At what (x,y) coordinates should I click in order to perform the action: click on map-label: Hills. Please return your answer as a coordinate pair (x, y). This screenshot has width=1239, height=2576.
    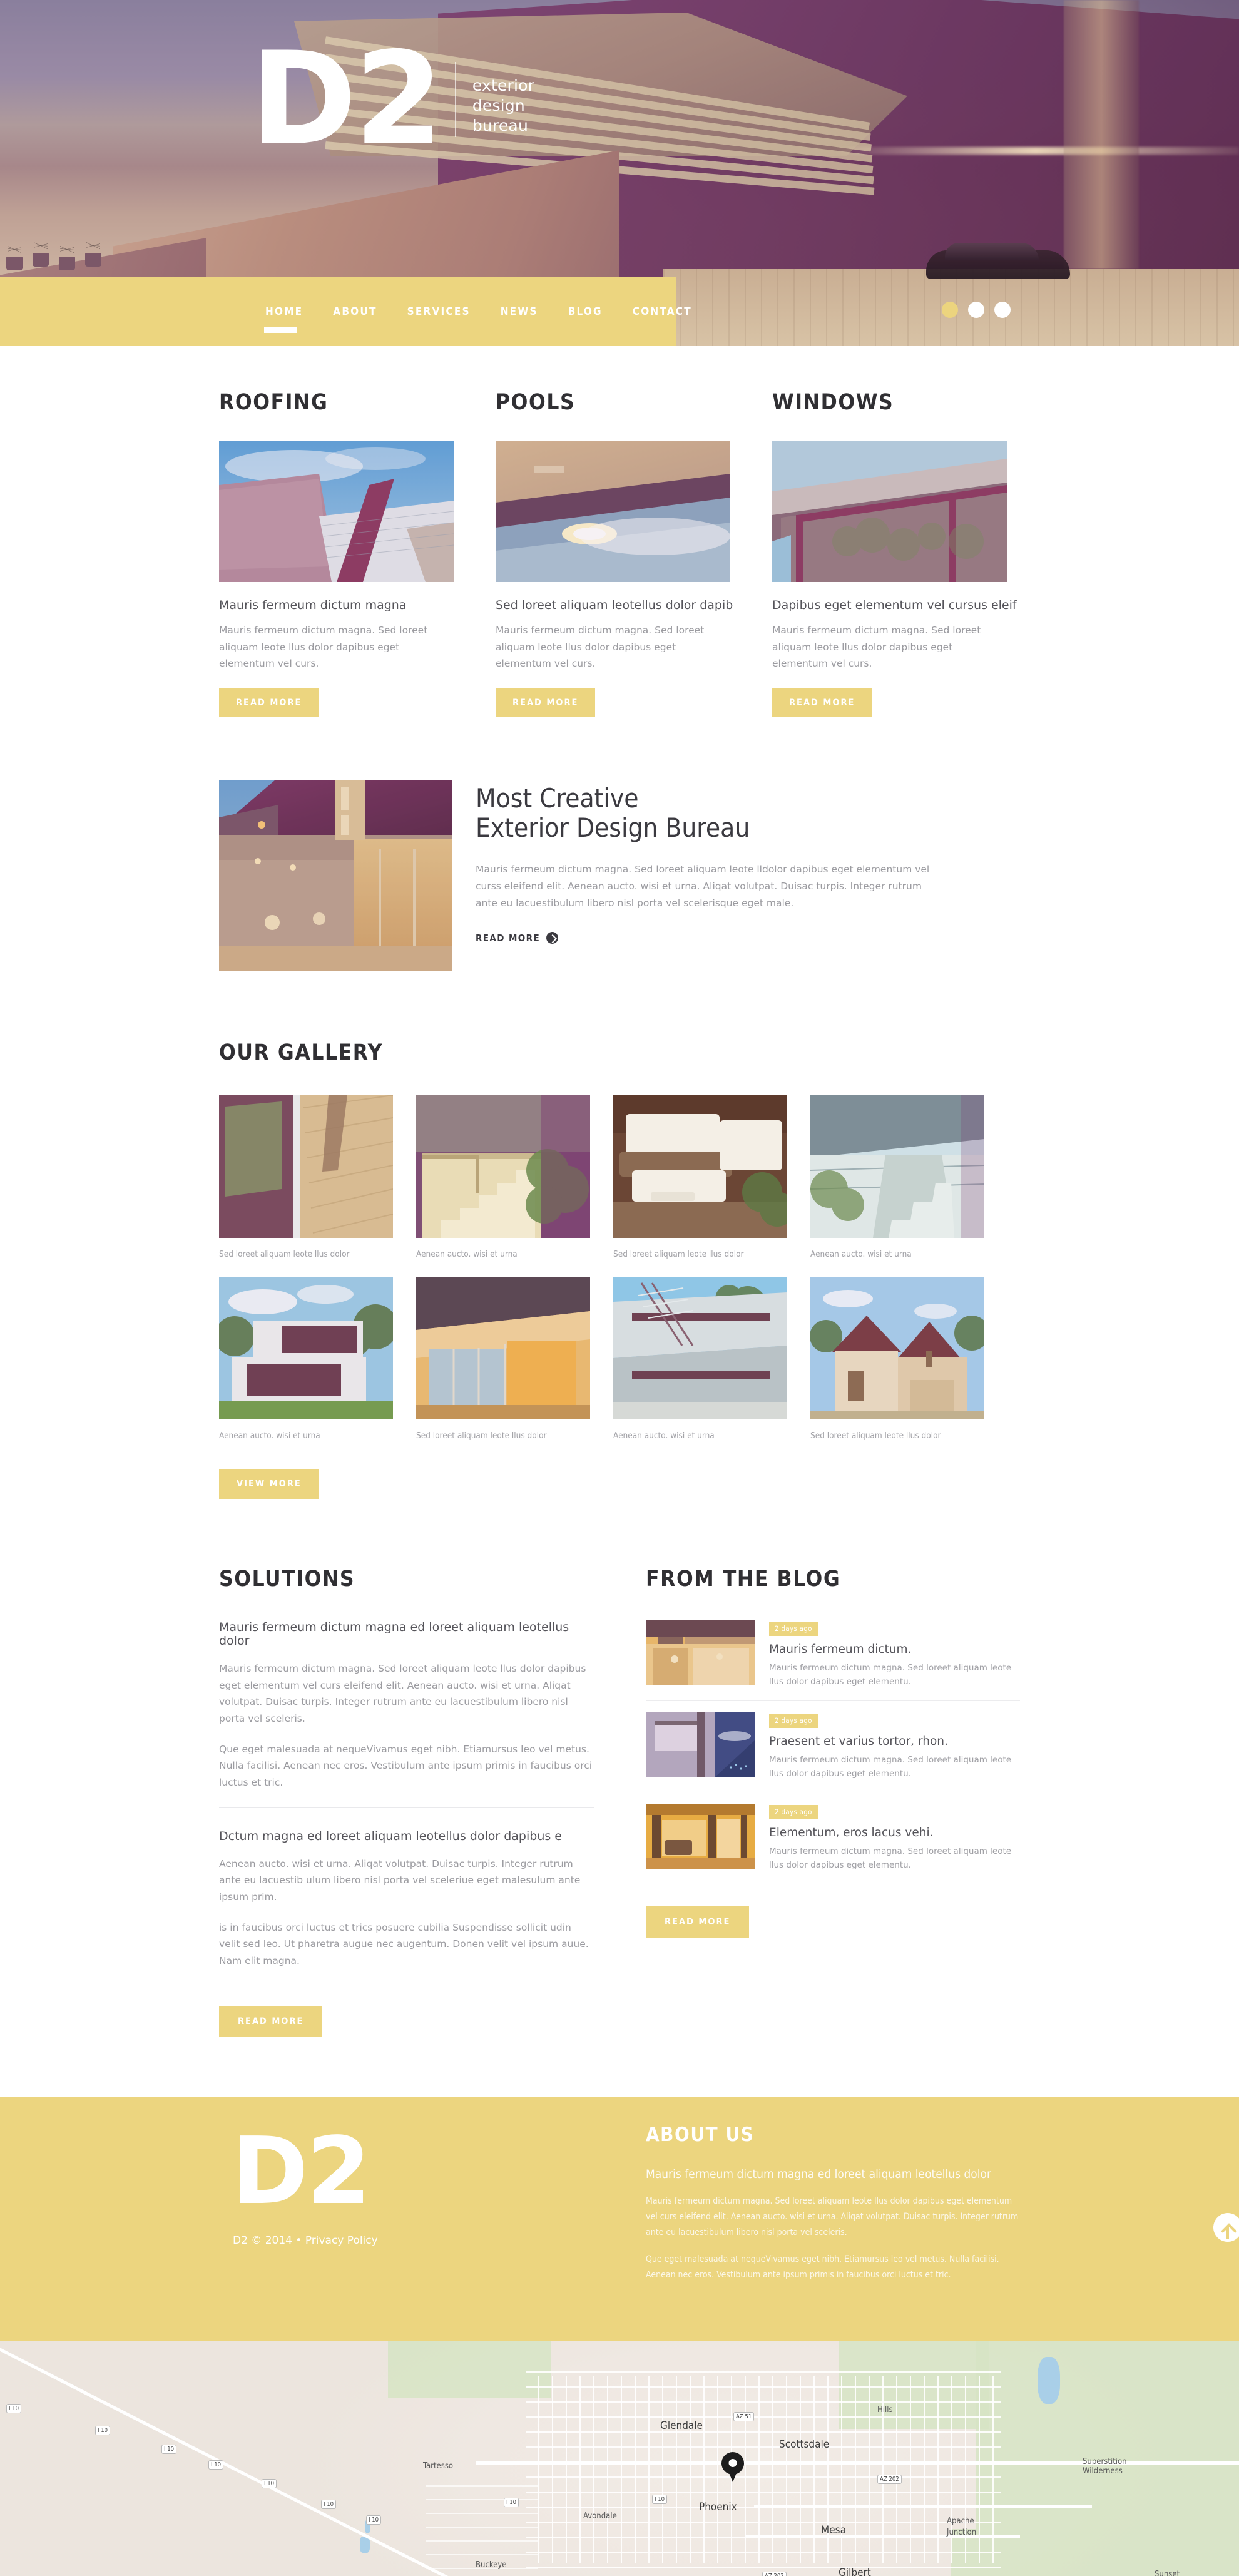
    Looking at the image, I should click on (885, 2410).